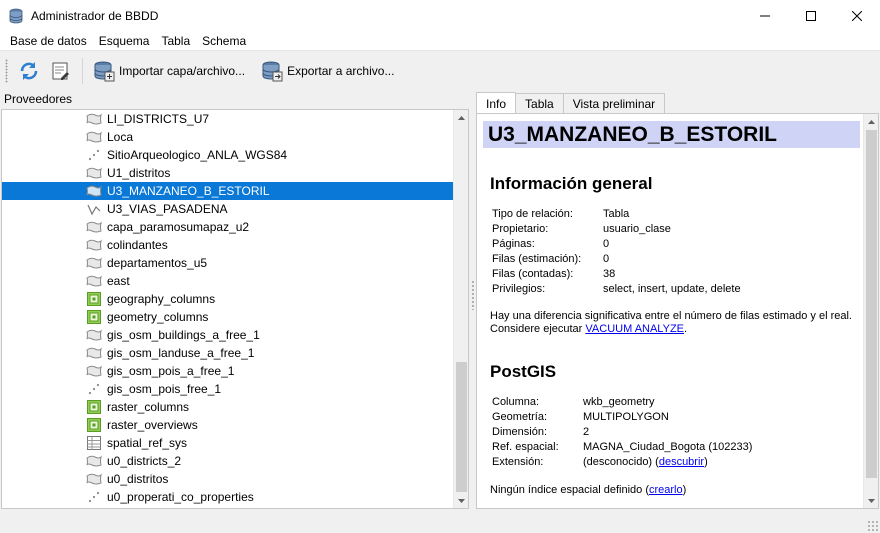 The width and height of the screenshot is (880, 533). I want to click on tree-item: gis_osm_buildings_a_free_1, so click(228, 335).